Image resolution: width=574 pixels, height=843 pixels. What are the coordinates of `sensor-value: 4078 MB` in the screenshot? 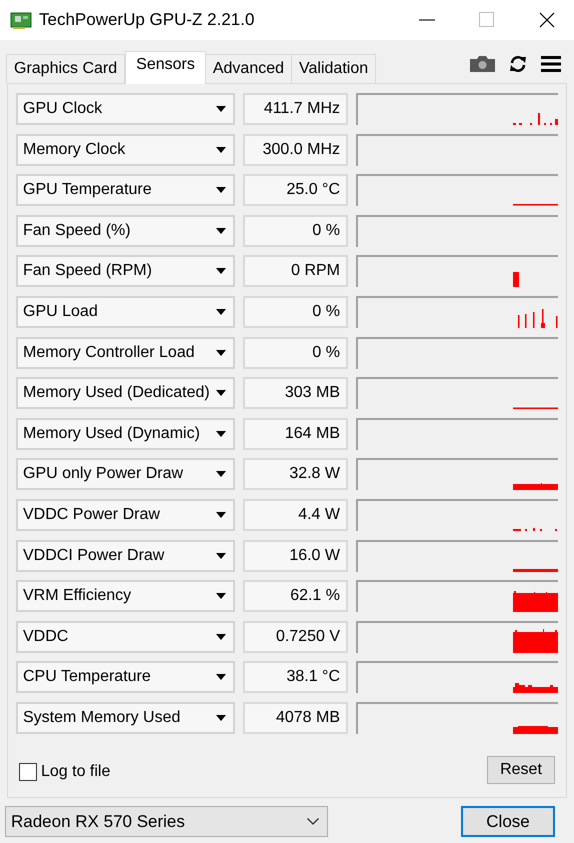 It's located at (295, 718).